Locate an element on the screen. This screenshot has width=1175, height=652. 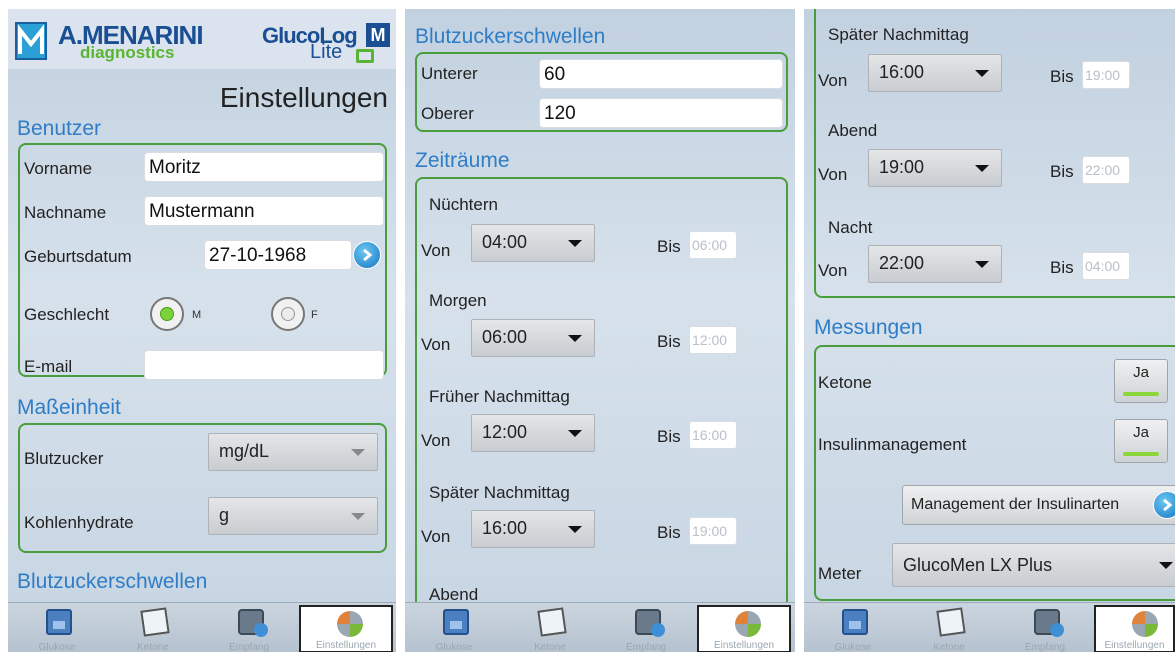
insulin-toggle: Ja is located at coordinates (1141, 441).